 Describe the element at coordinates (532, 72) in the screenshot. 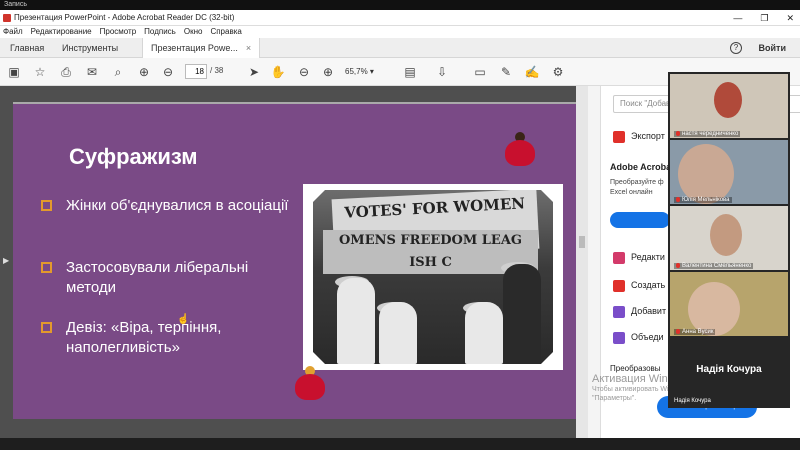

I see `sign-icon: ✍` at that location.